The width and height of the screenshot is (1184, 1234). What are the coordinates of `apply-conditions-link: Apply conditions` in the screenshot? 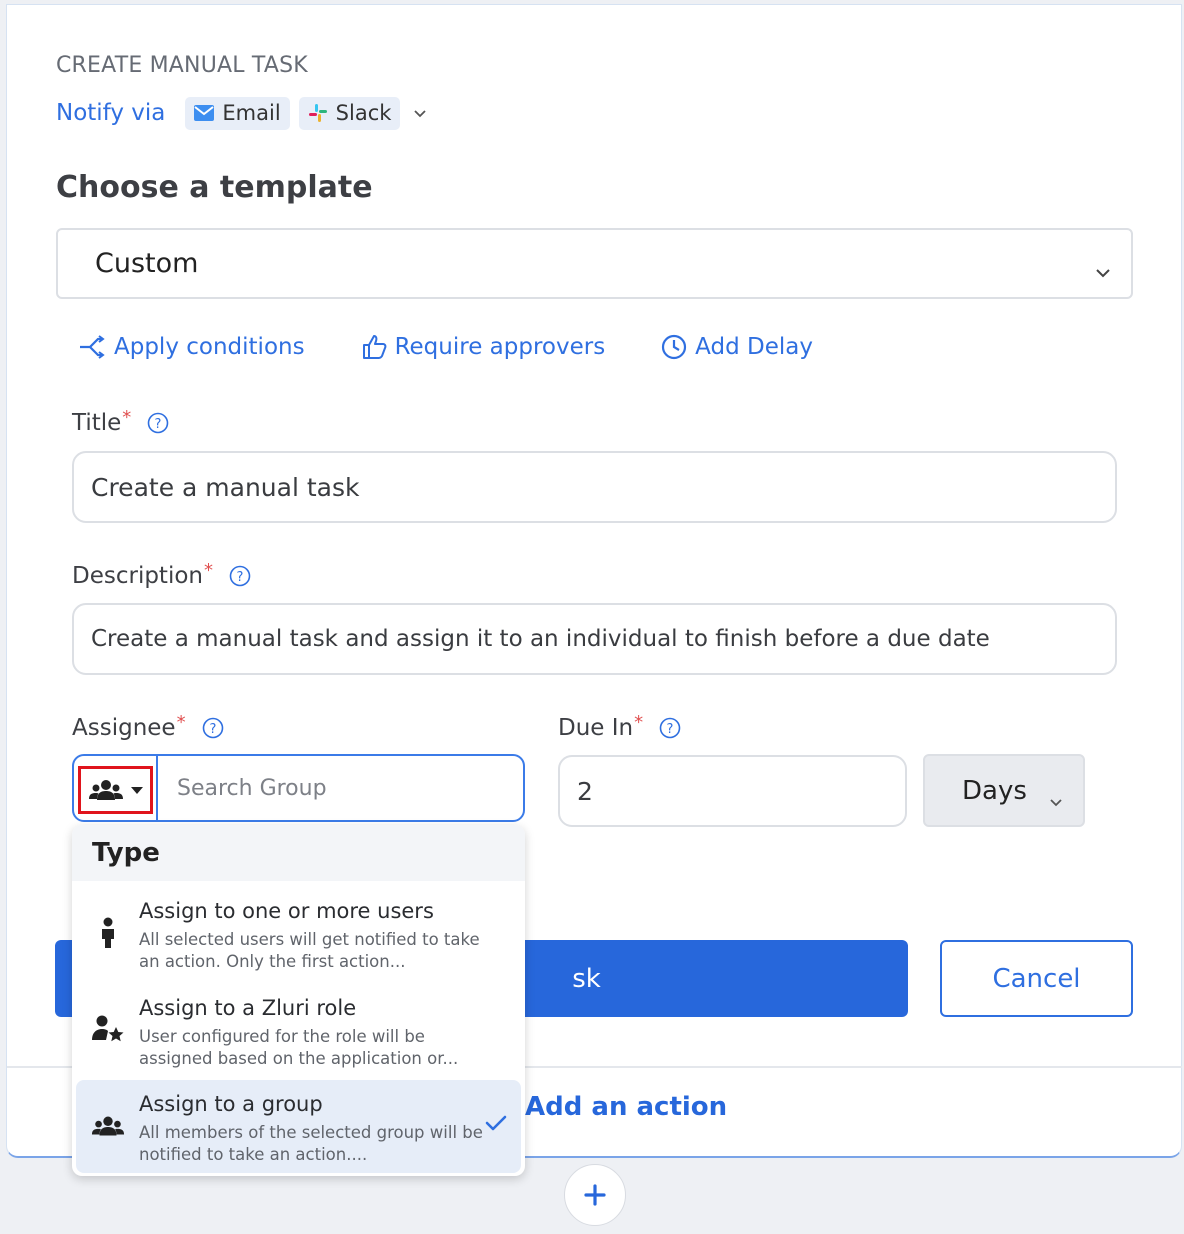 It's located at (191, 347).